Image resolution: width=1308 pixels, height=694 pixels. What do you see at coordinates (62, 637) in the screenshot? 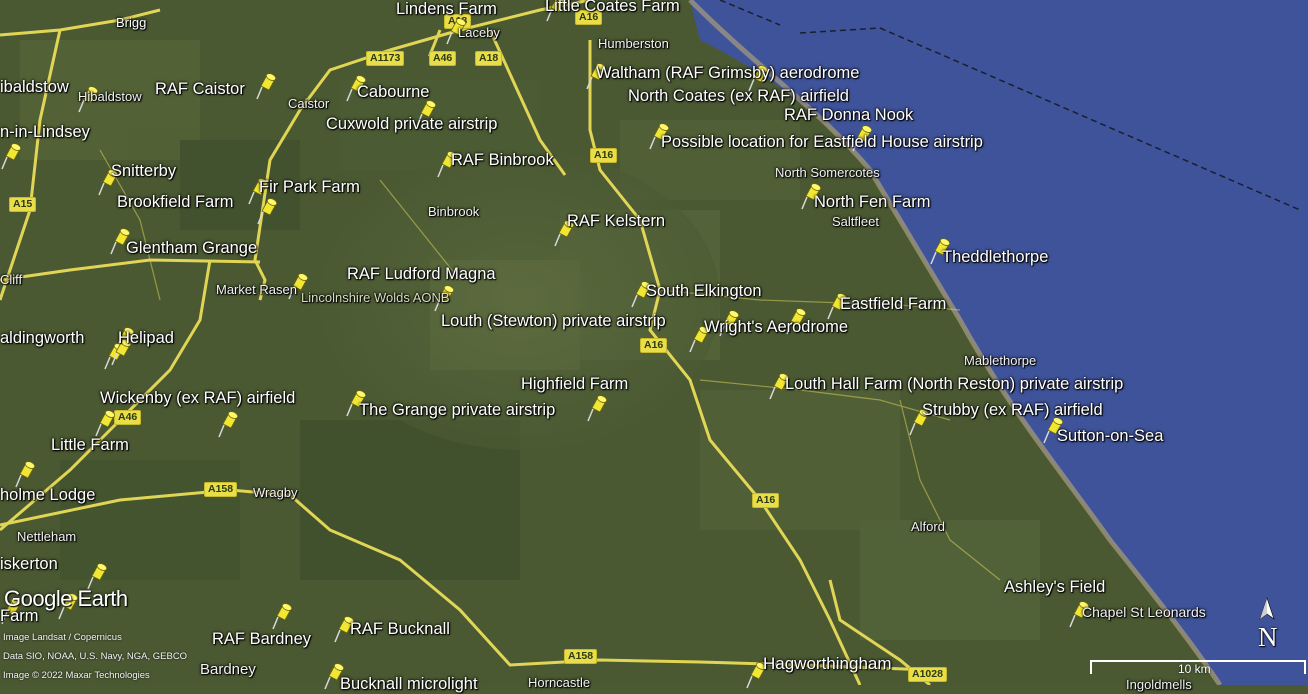
I see `attribution-line: Image Landsat / Copernicus` at bounding box center [62, 637].